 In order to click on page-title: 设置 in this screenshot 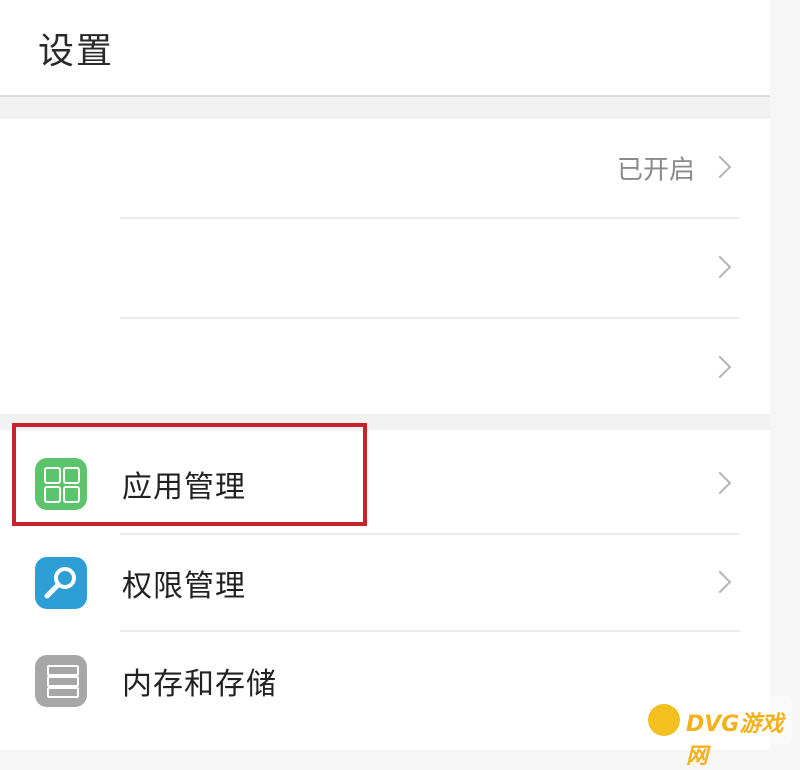, I will do `click(76, 51)`.